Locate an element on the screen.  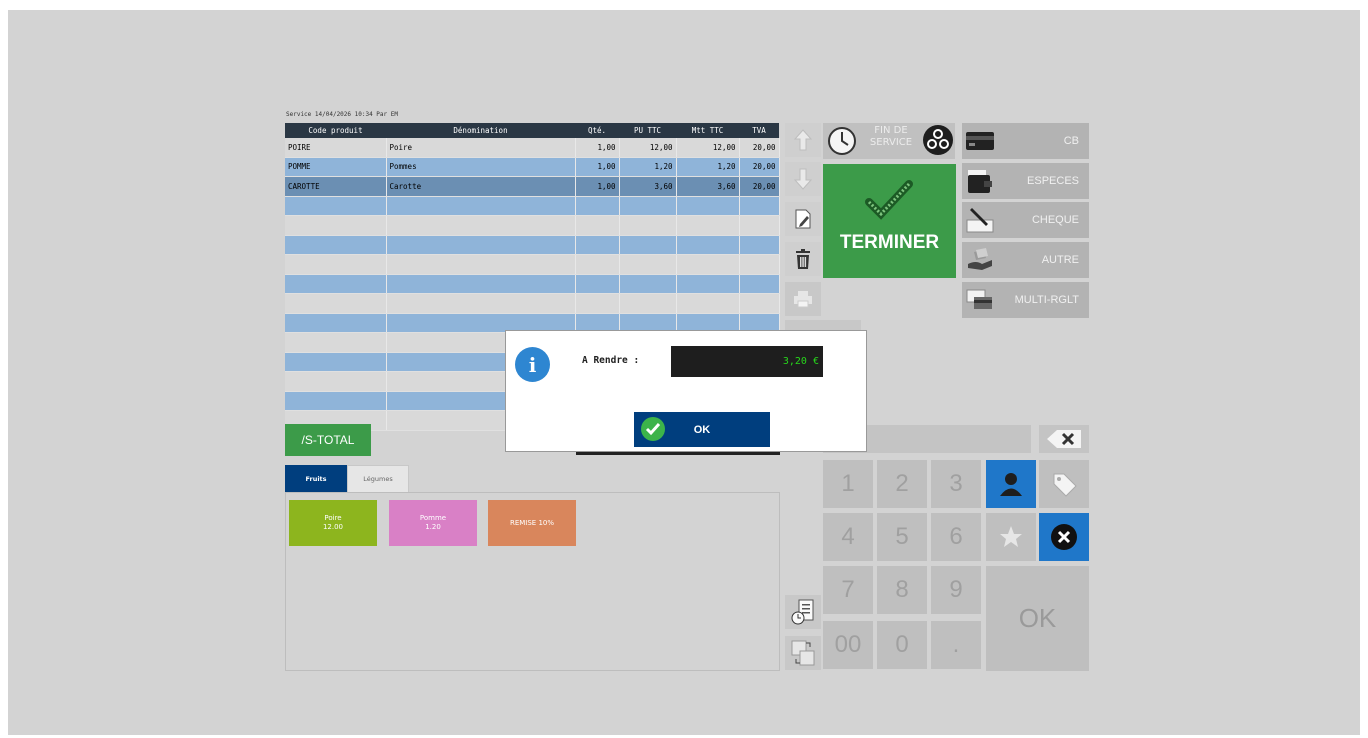
user-icon is located at coordinates (1011, 484).